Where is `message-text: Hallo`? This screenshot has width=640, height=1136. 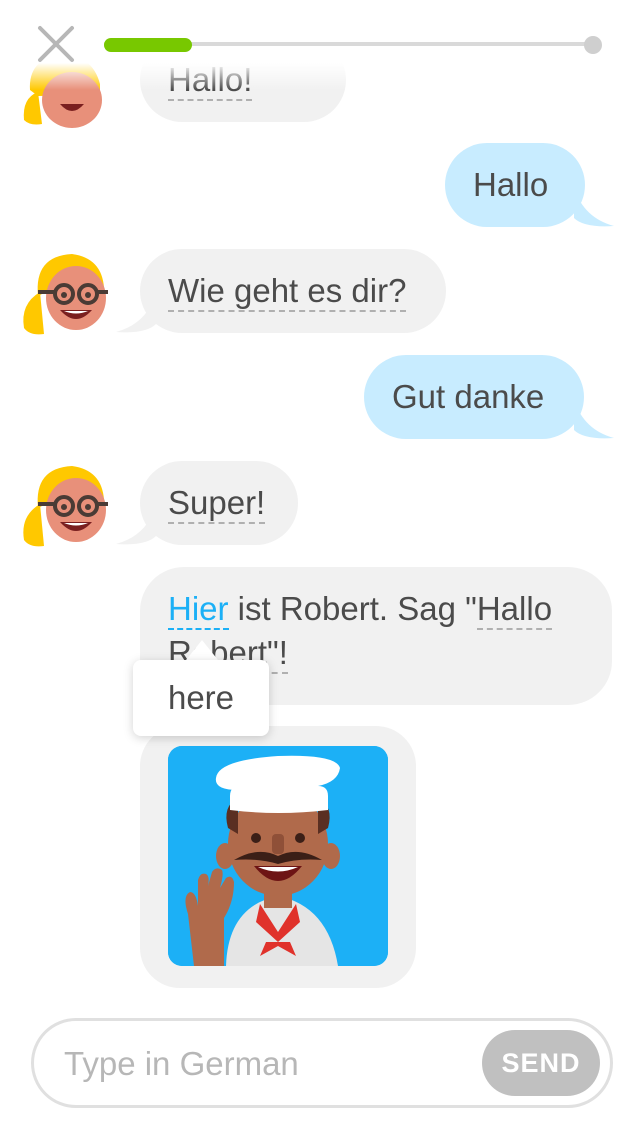
message-text: Hallo is located at coordinates (511, 184).